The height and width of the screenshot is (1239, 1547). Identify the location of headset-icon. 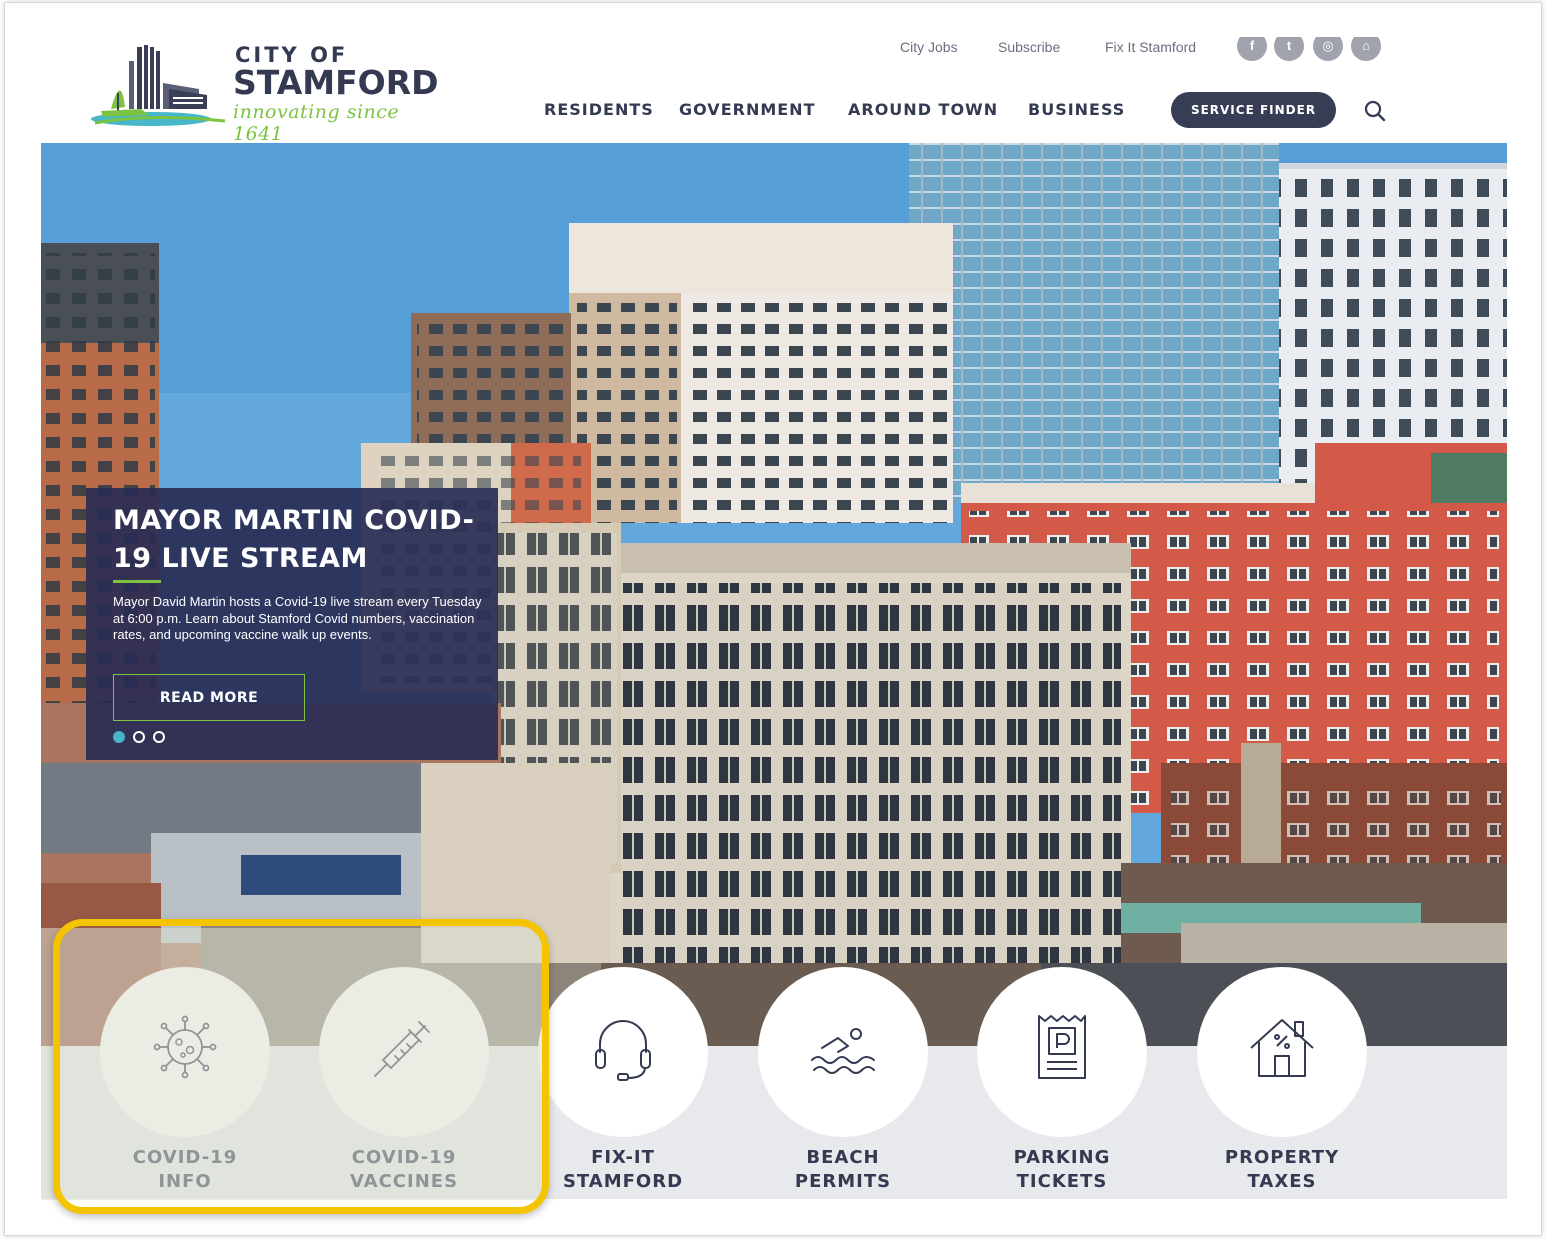
(623, 1050).